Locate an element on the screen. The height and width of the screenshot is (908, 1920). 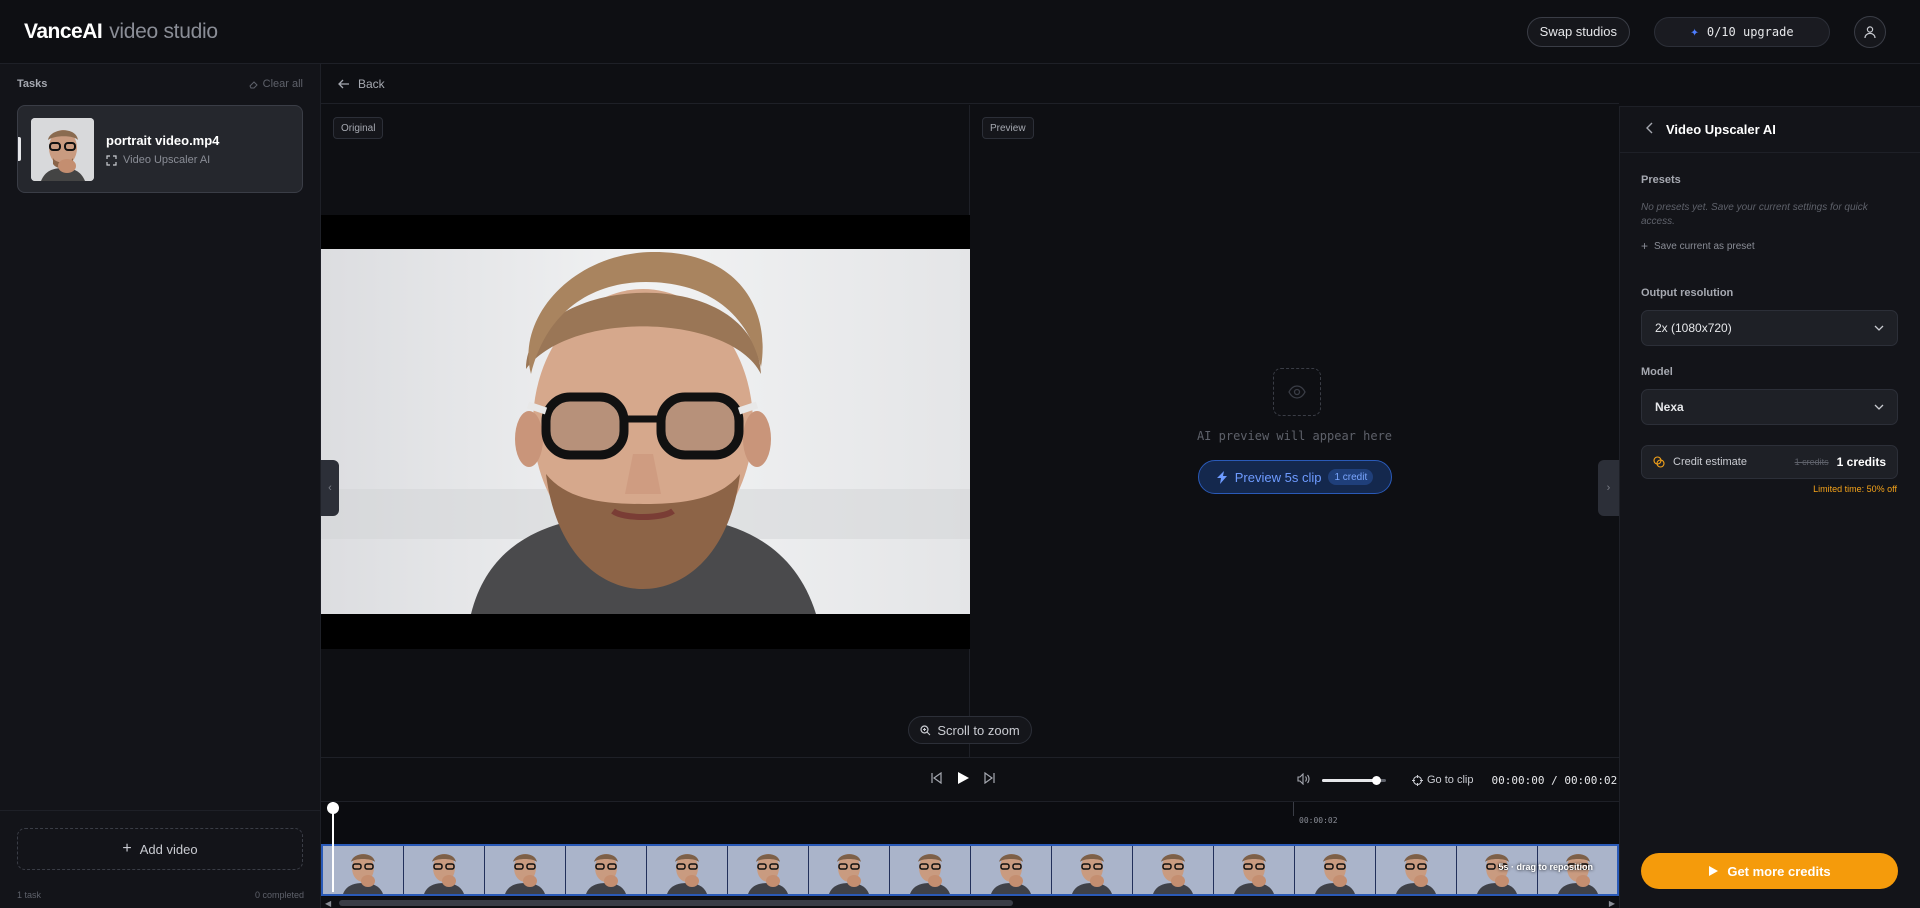
coins-icon is located at coordinates (1659, 462).